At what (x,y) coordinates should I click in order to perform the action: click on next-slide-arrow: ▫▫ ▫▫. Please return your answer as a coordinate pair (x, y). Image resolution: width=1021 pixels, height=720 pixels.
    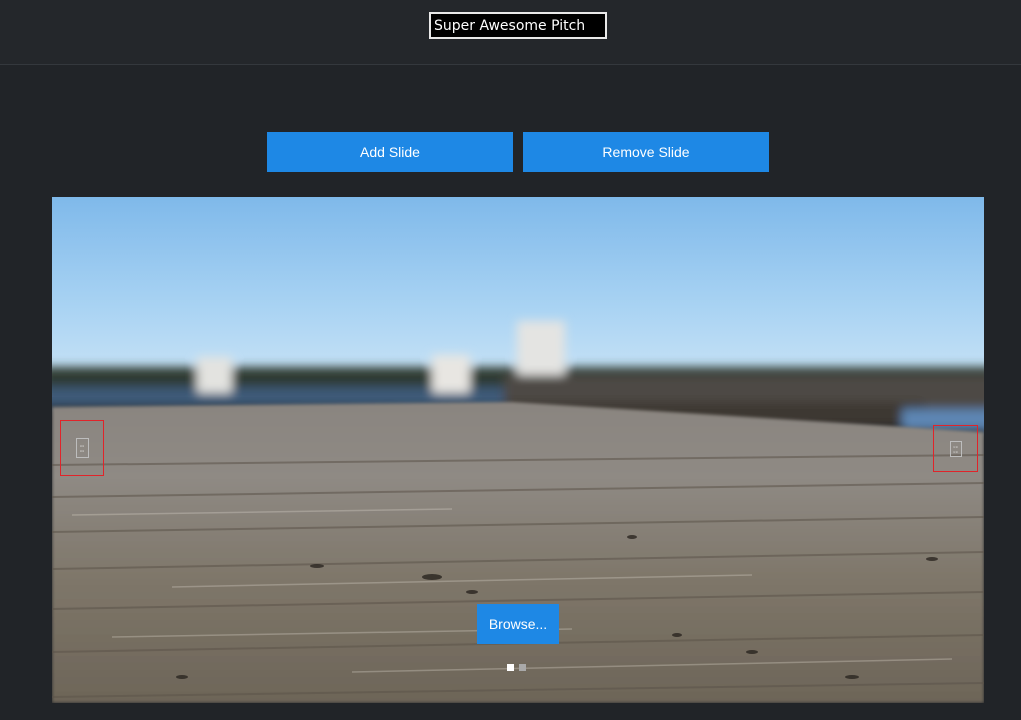
    Looking at the image, I should click on (955, 448).